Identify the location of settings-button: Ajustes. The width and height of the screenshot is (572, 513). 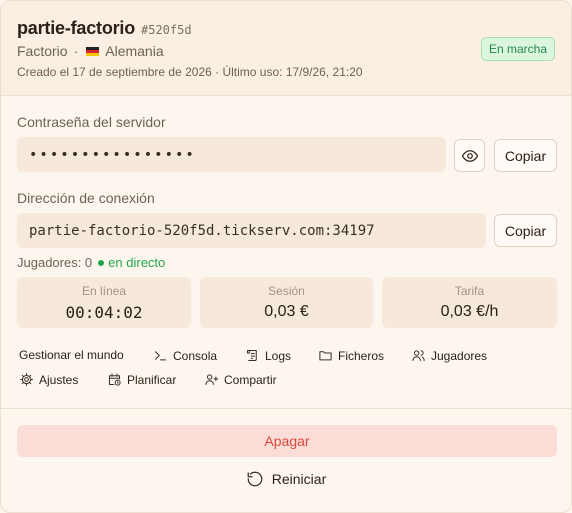
(48, 379).